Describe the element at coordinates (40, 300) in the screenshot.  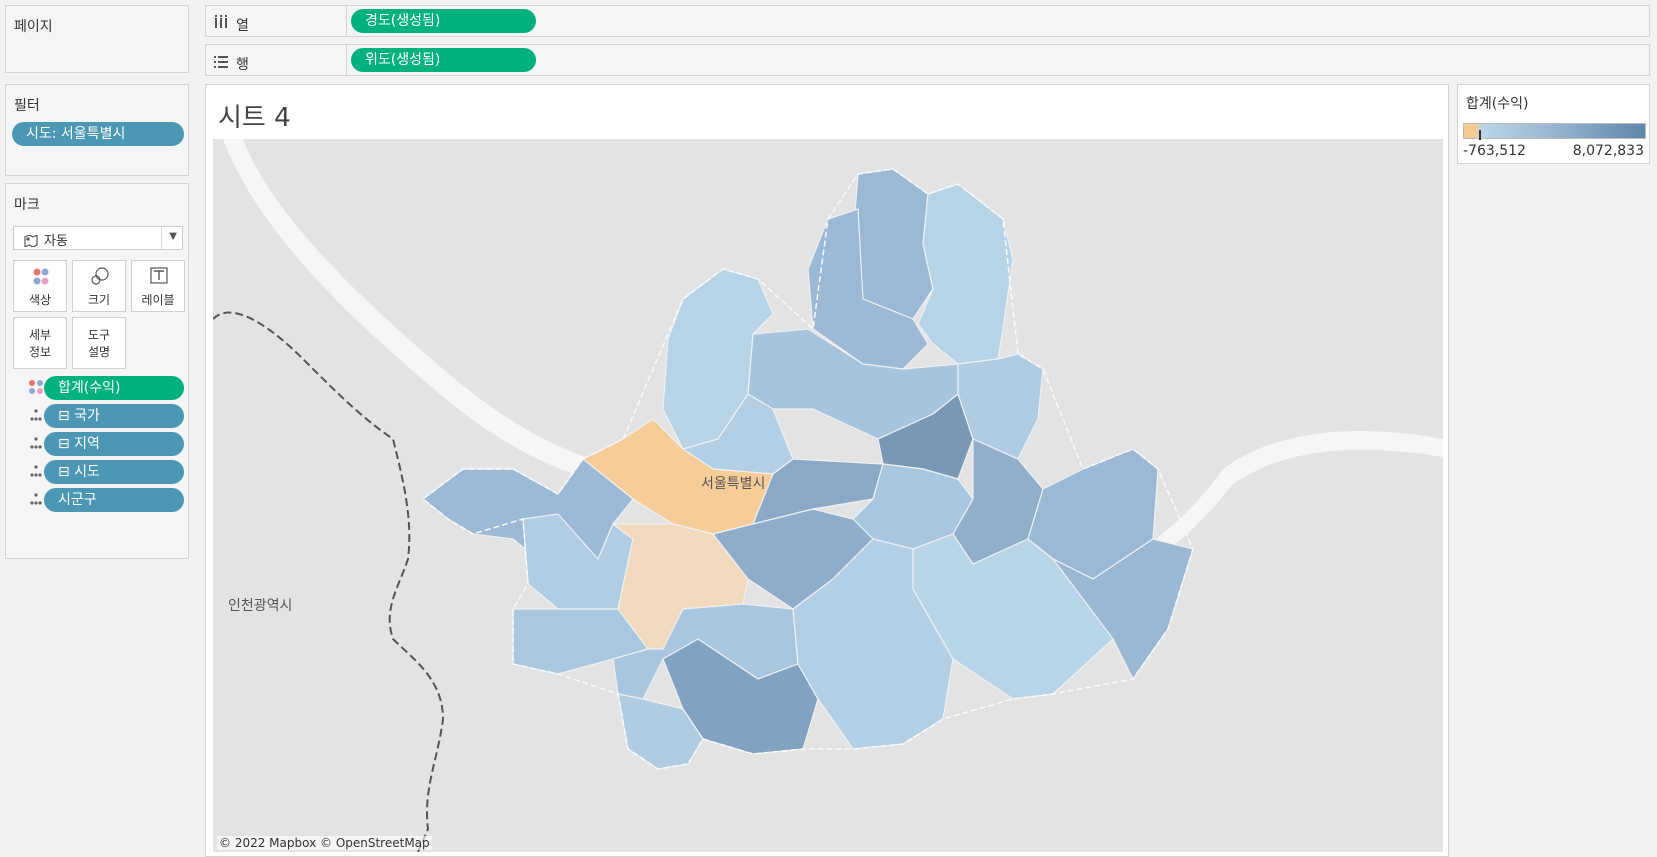
I see `color-label: 색상` at that location.